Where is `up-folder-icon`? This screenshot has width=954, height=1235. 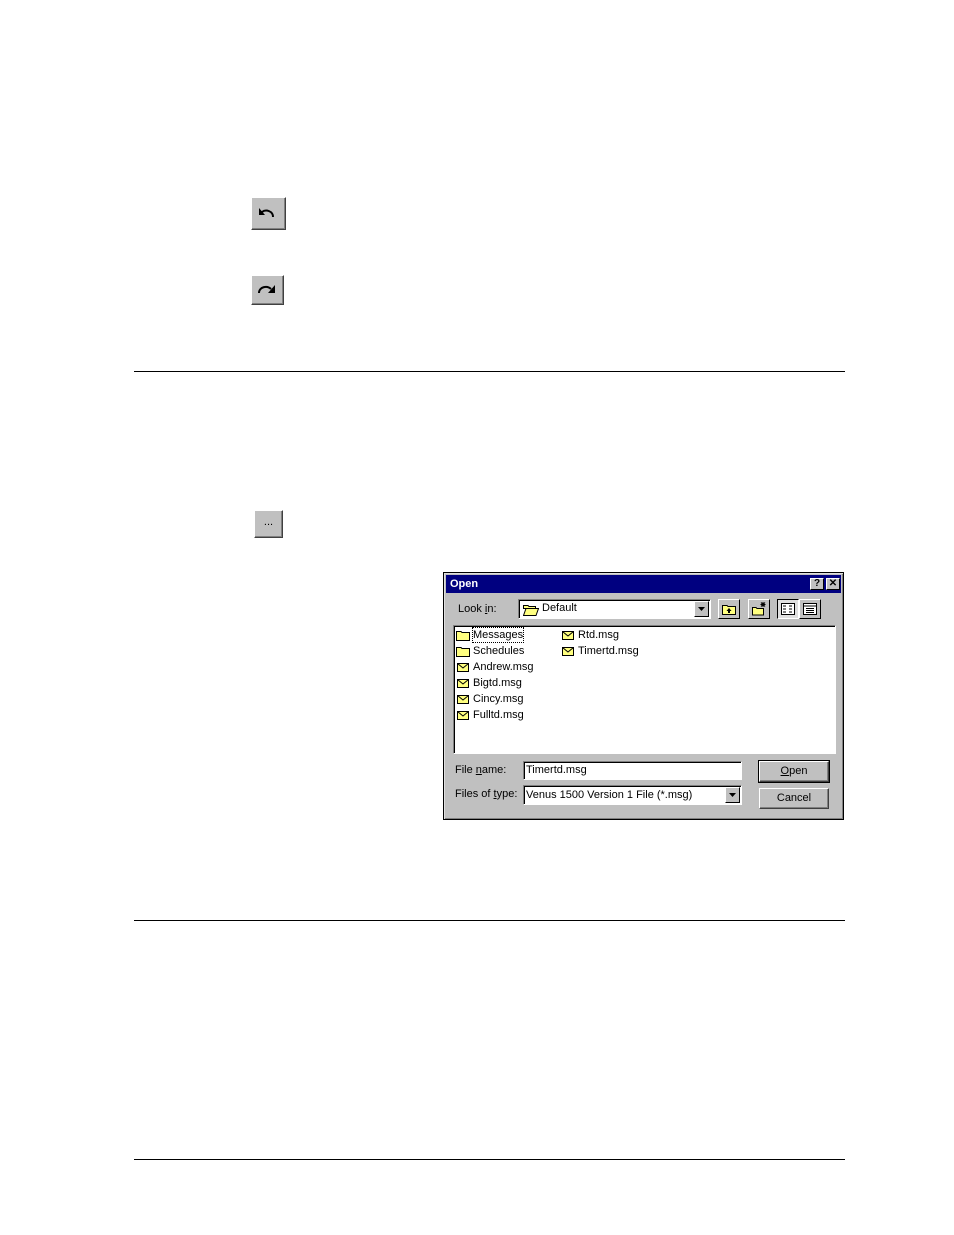 up-folder-icon is located at coordinates (729, 610).